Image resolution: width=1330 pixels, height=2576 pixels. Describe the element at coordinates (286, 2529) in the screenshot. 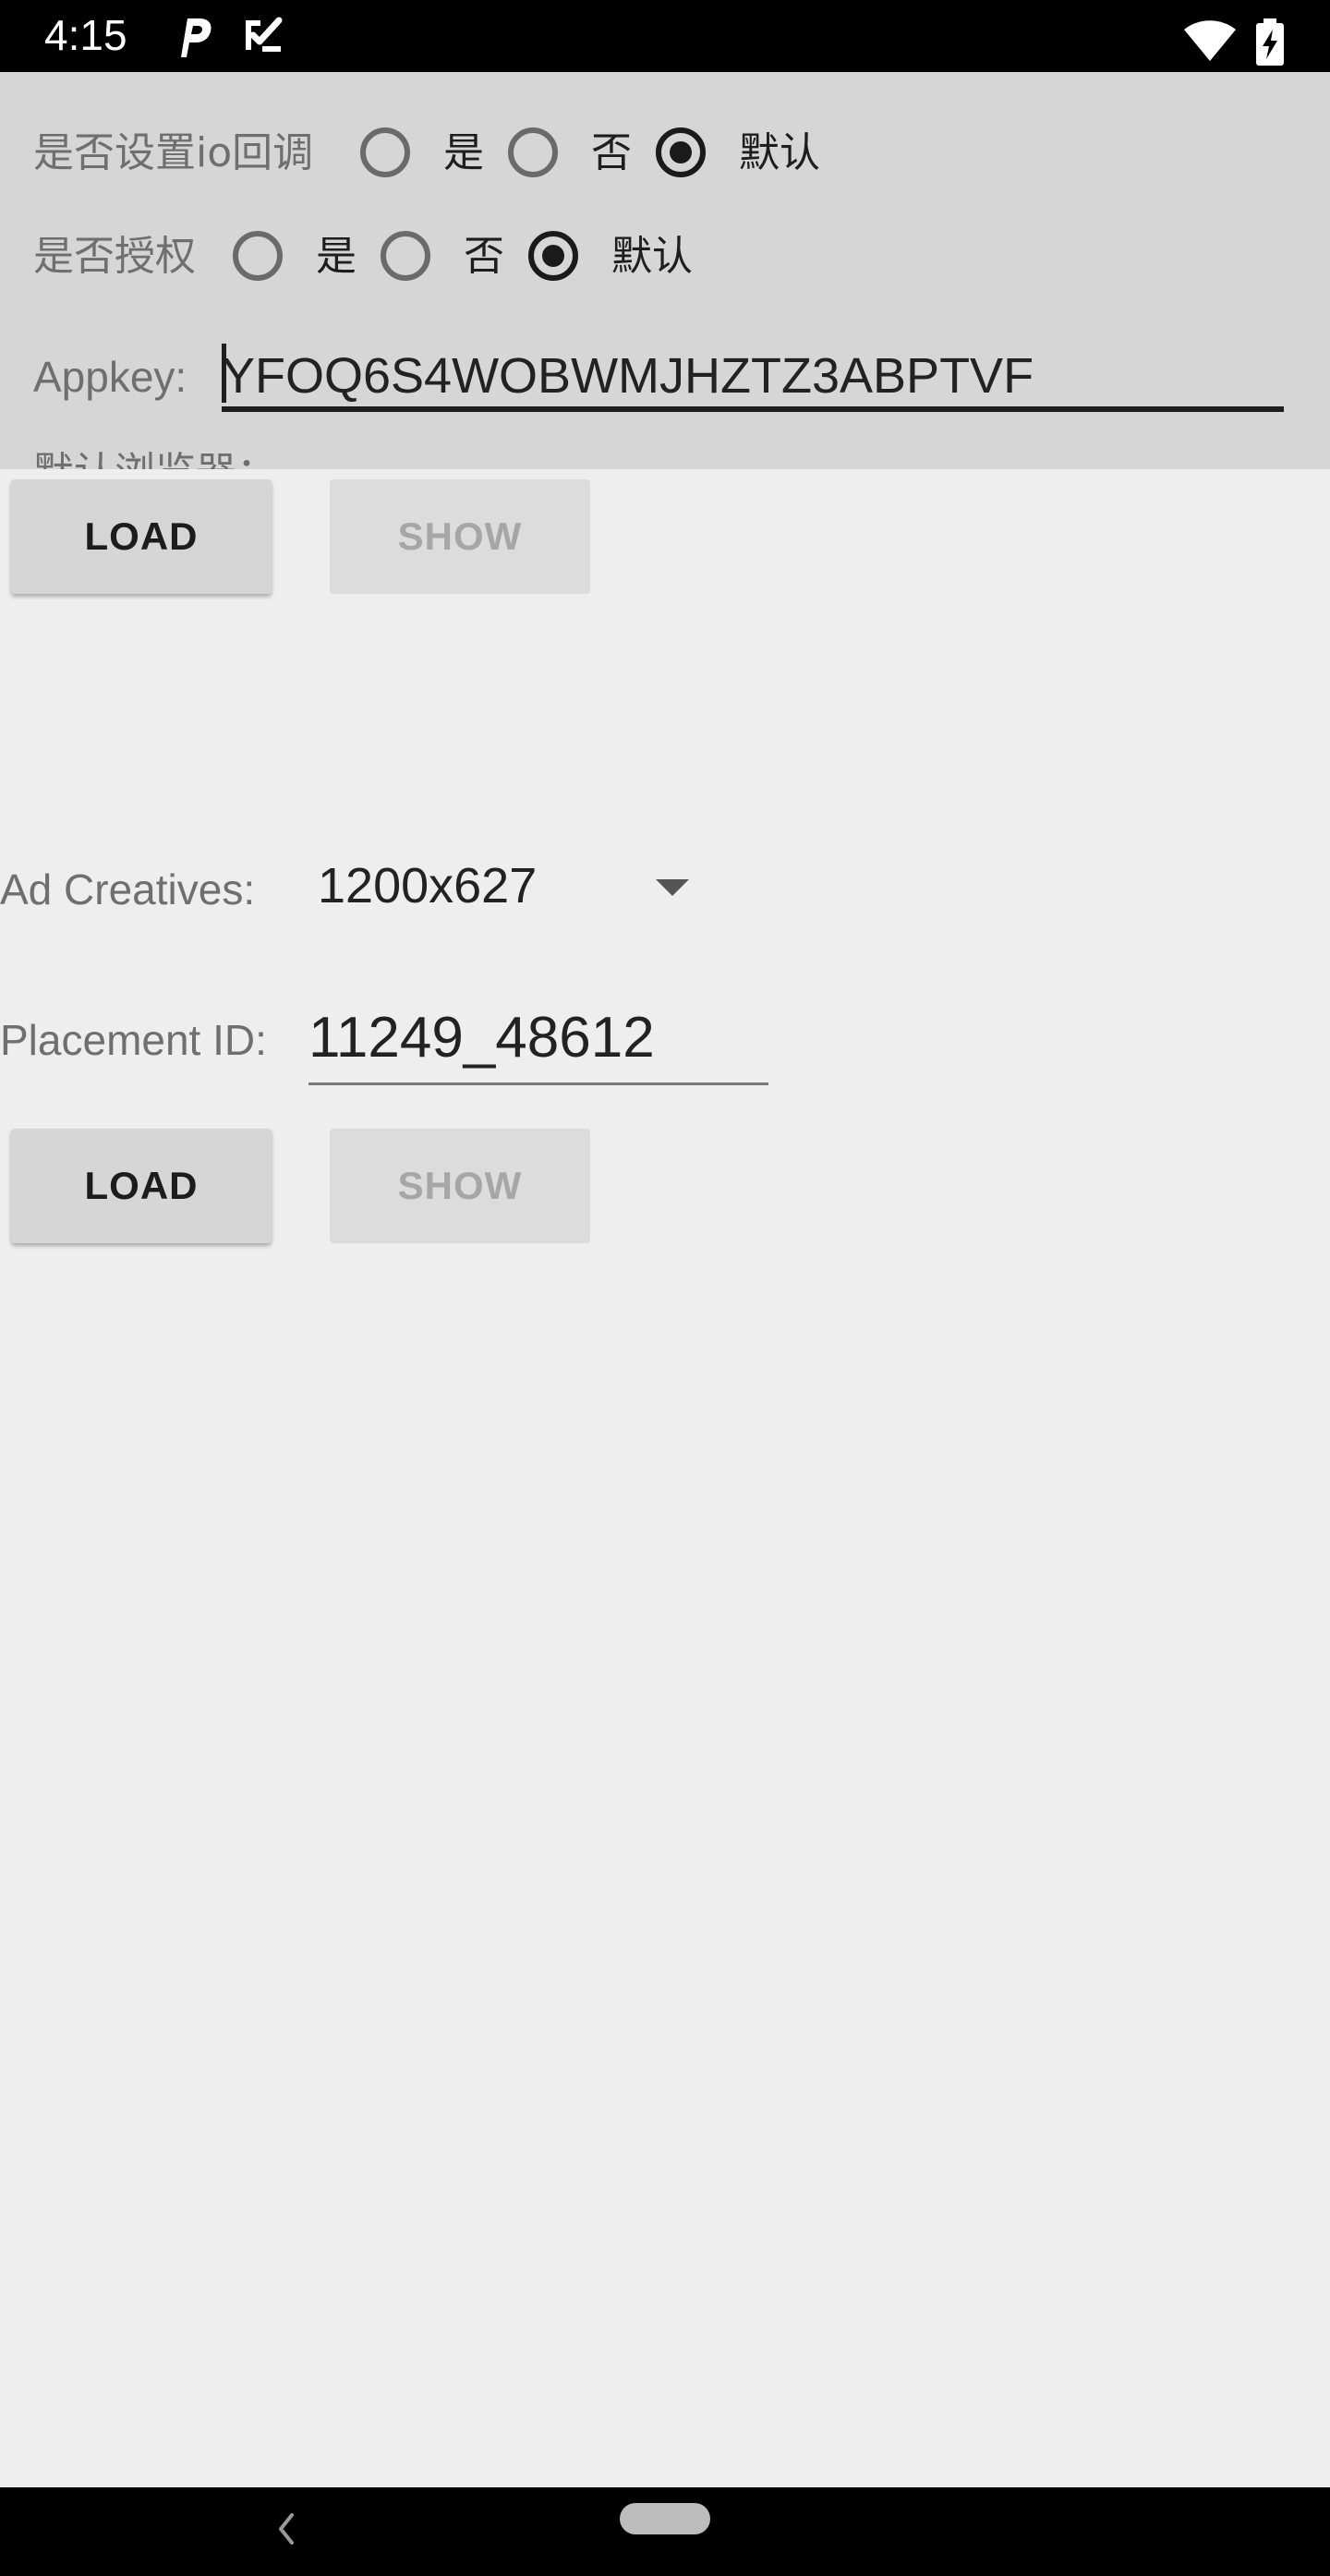

I see `back-icon` at that location.